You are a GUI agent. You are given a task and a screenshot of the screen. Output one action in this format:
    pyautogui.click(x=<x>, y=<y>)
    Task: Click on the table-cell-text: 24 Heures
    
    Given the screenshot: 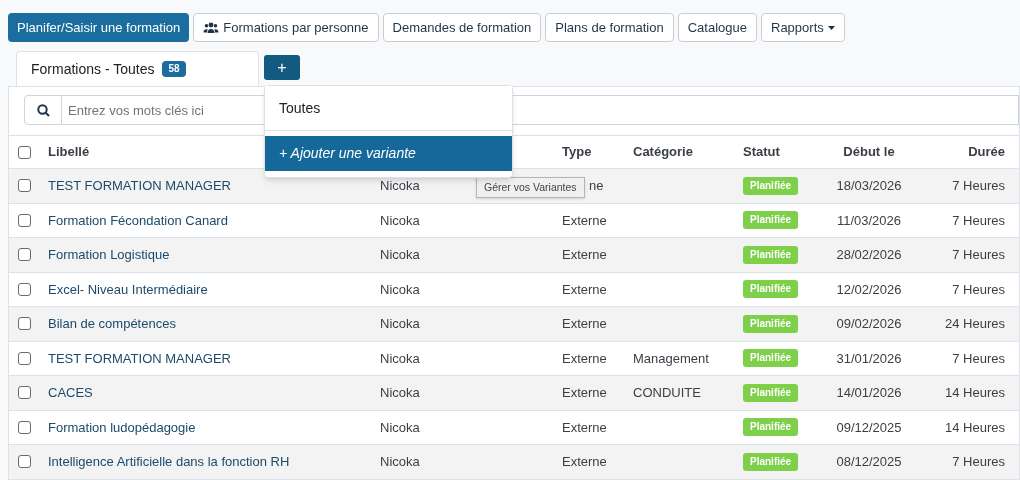 What is the action you would take?
    pyautogui.click(x=975, y=324)
    